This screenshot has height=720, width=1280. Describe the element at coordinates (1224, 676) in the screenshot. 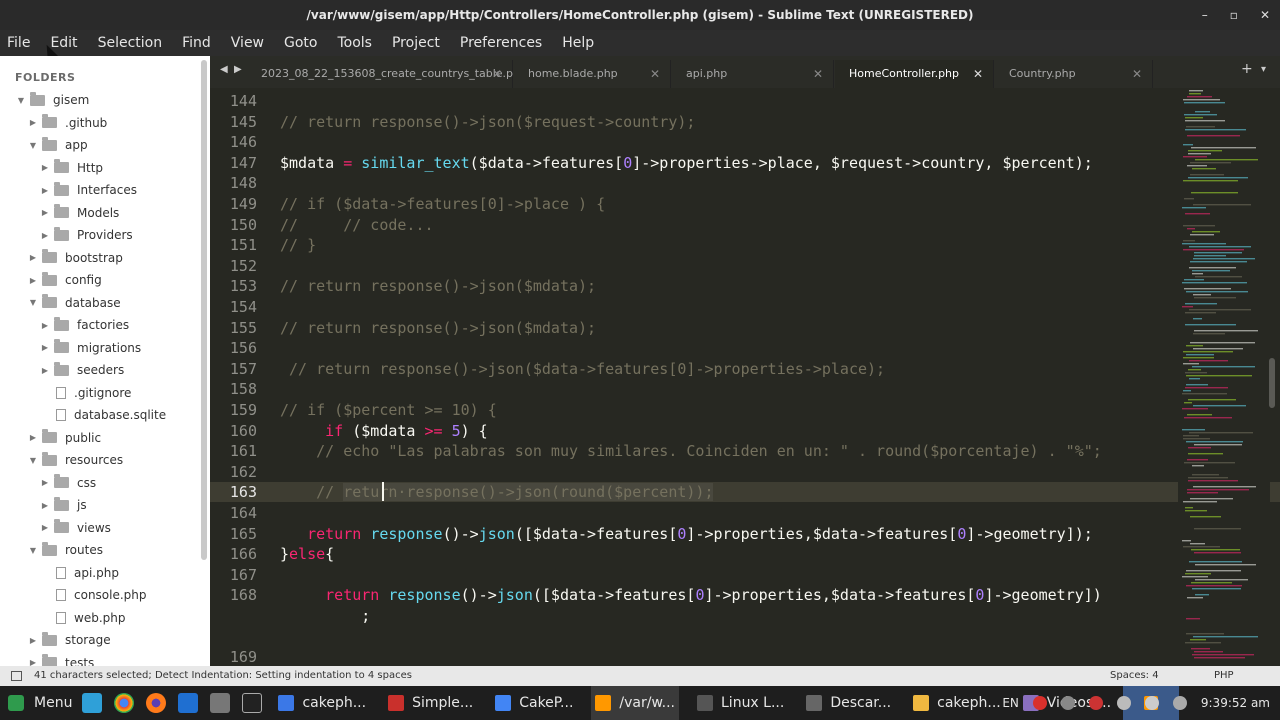

I see `syntax-selector: PHP` at that location.